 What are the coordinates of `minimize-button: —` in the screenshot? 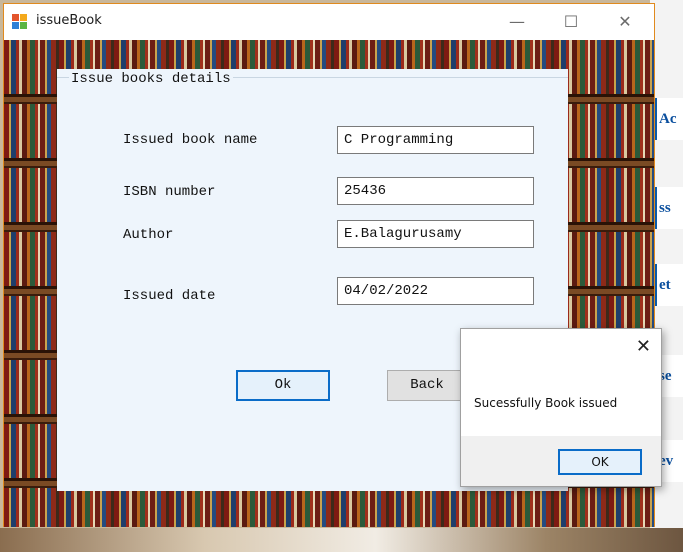 It's located at (517, 22).